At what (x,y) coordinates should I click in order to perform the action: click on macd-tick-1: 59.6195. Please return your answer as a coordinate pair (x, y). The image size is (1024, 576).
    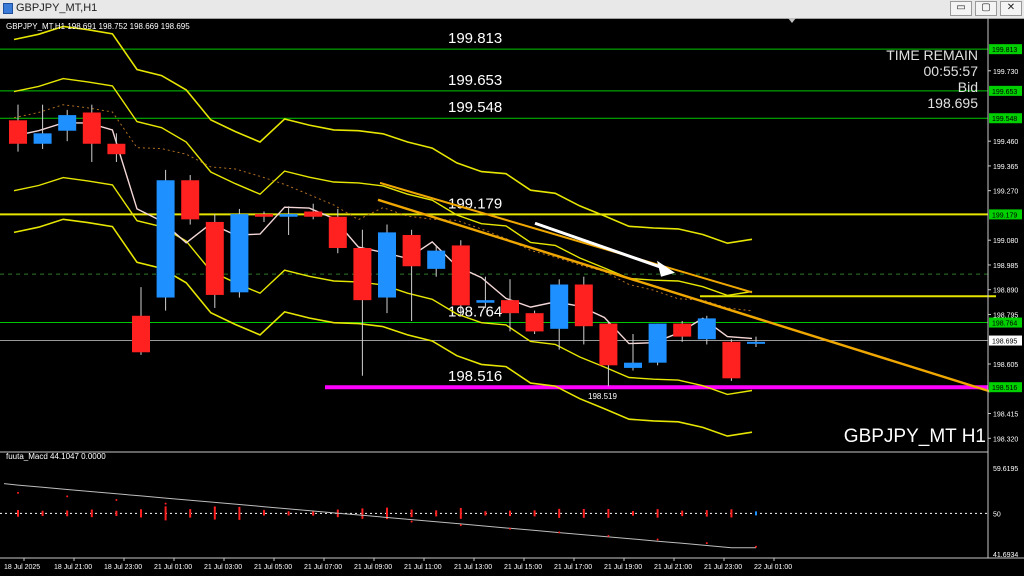
    Looking at the image, I should click on (1005, 469).